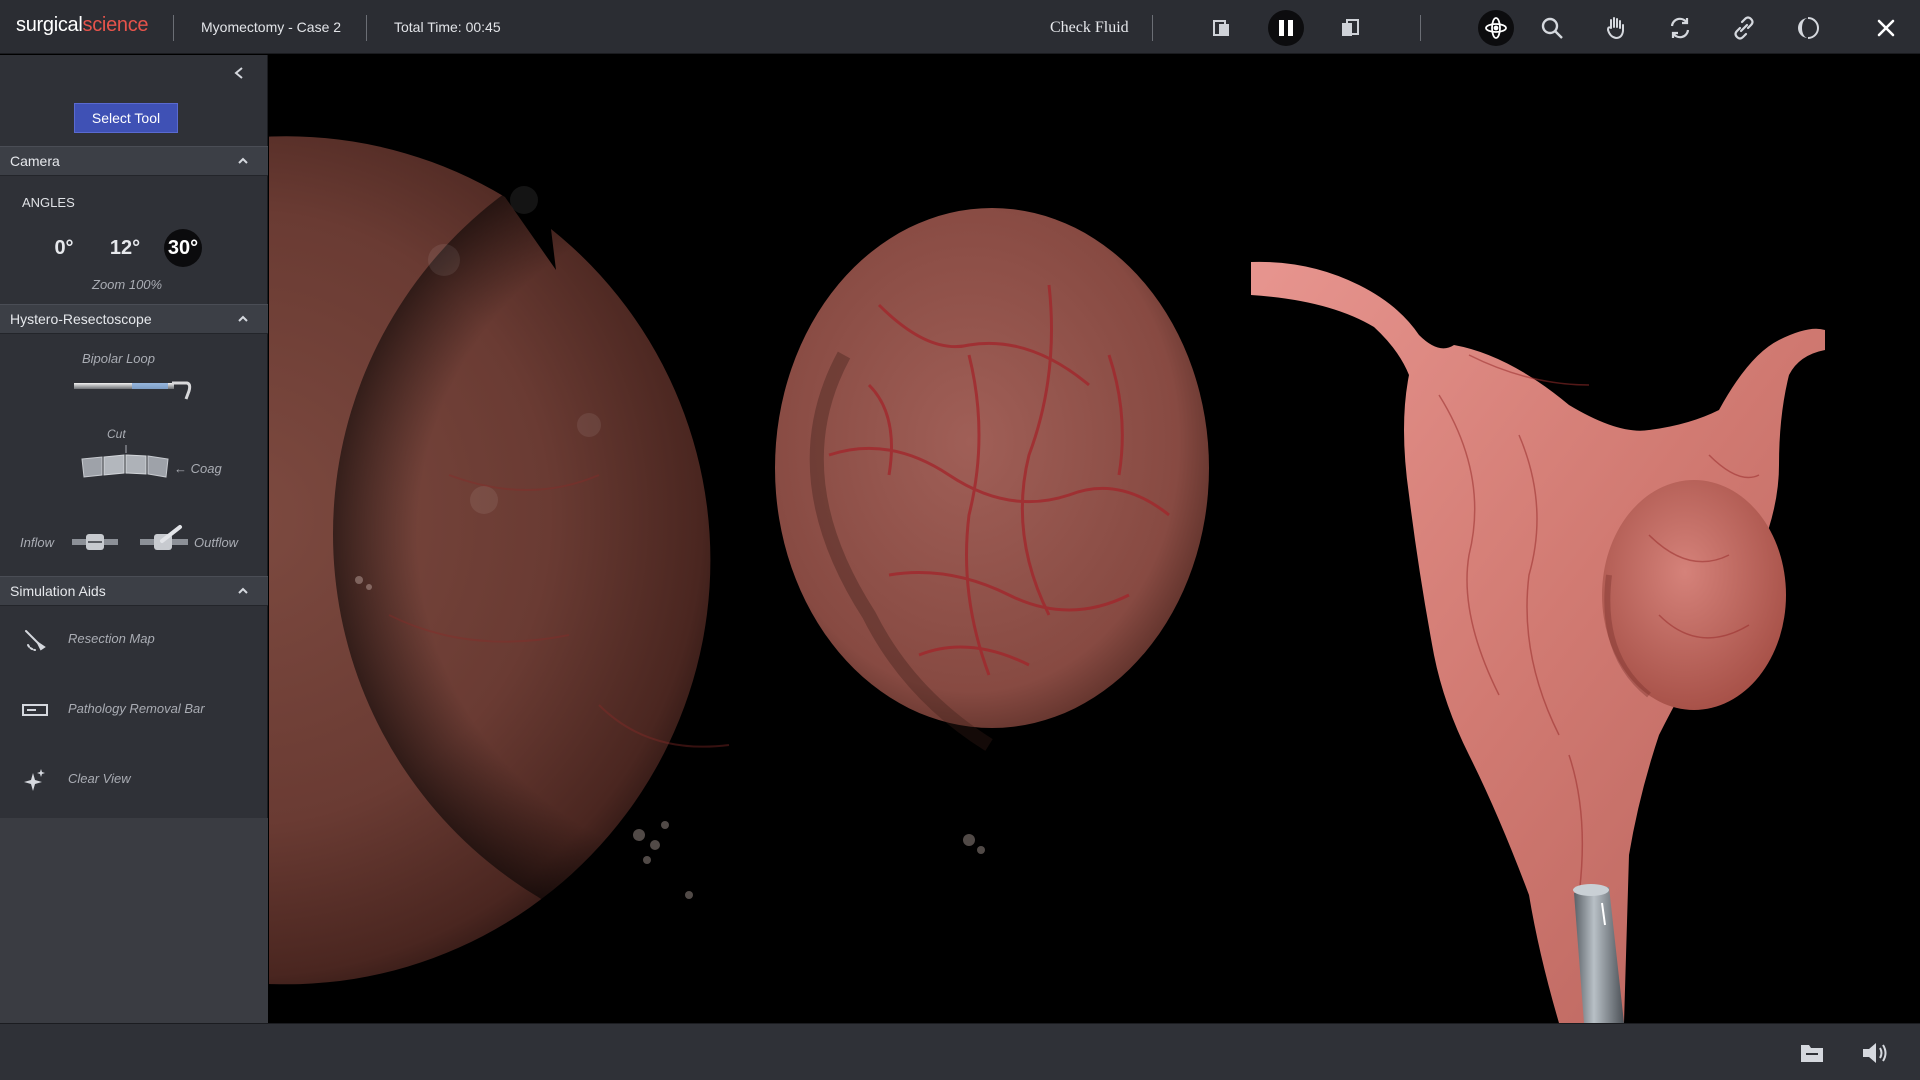  I want to click on panel-right-icon, so click(1350, 28).